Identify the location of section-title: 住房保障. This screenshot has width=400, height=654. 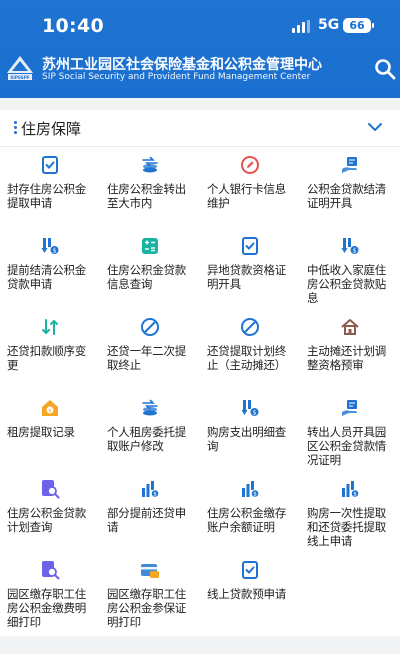
(51, 129).